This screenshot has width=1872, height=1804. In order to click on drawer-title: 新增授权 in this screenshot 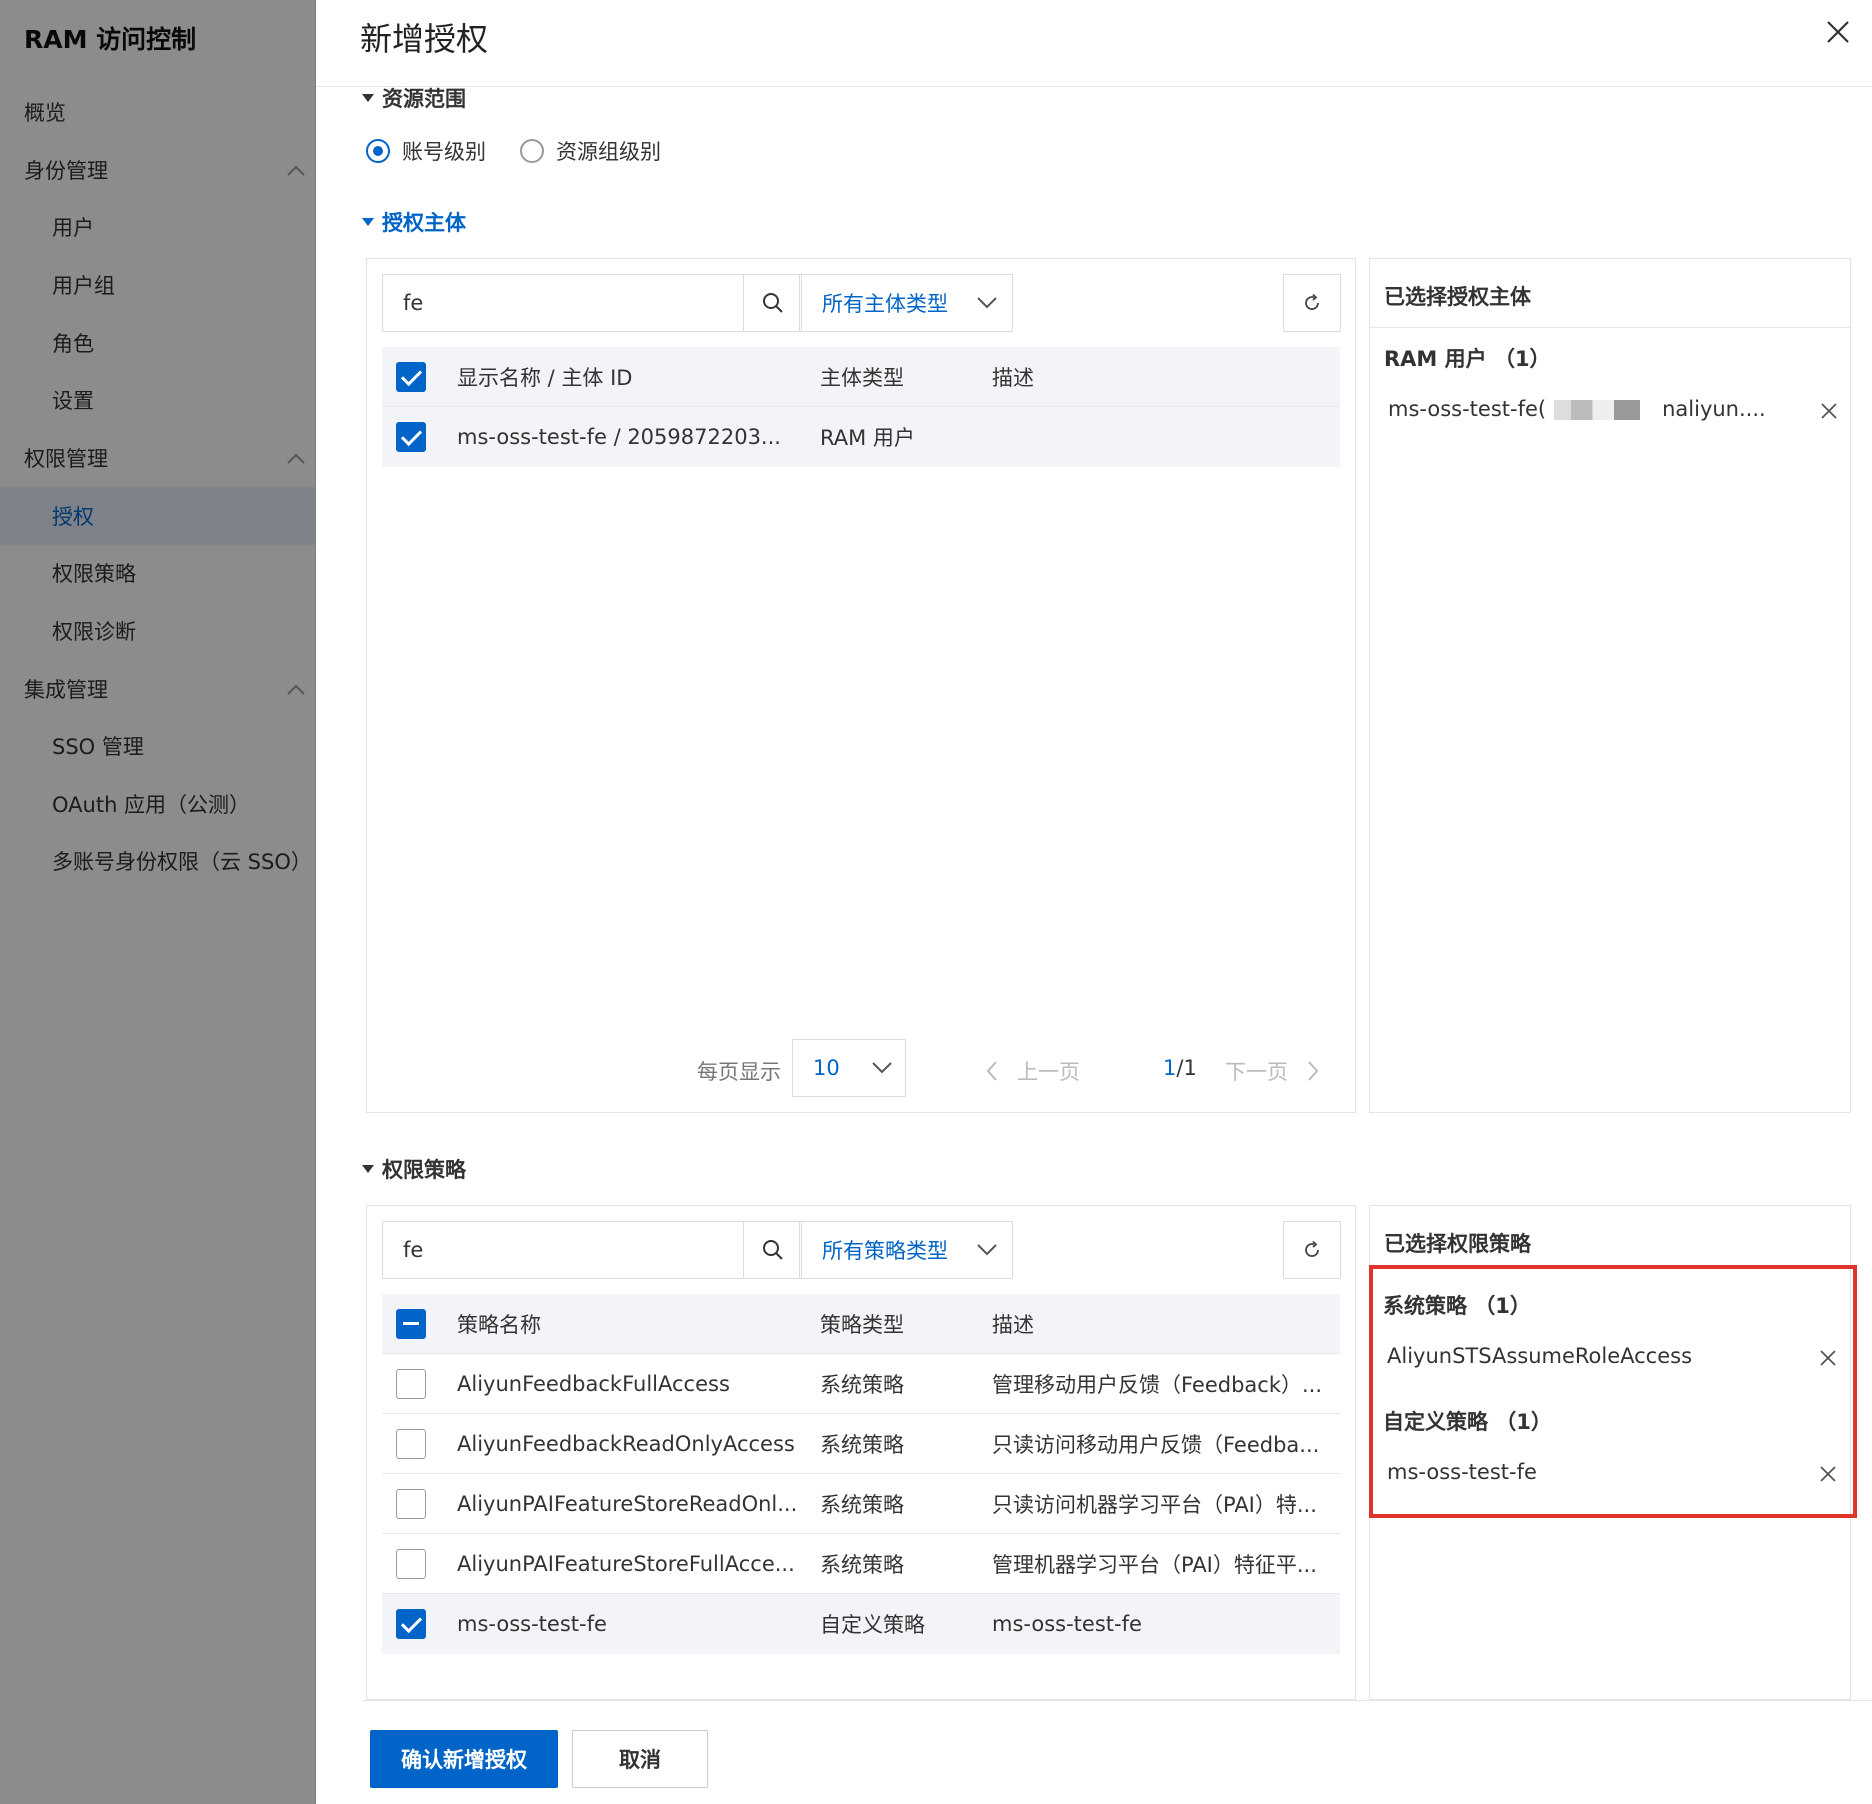, I will do `click(424, 39)`.